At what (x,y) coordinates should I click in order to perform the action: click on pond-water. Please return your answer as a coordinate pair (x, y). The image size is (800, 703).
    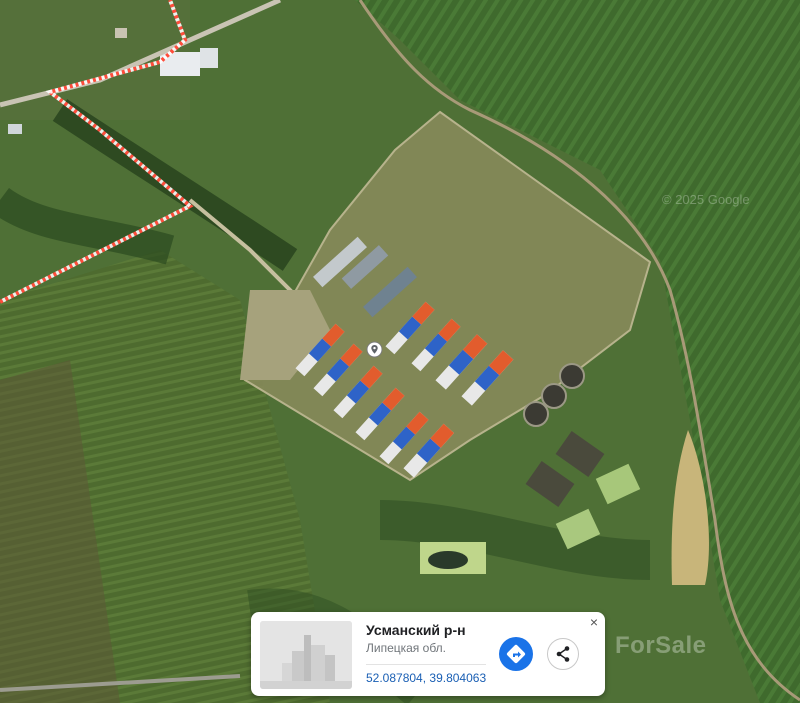
    Looking at the image, I should click on (448, 560).